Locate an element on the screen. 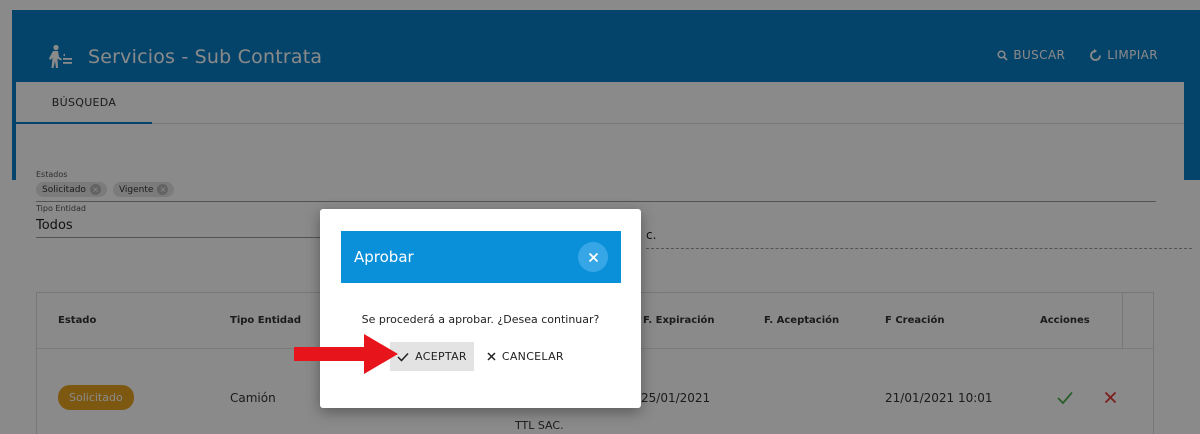  accept-button-label: ACEPTAR is located at coordinates (441, 356).